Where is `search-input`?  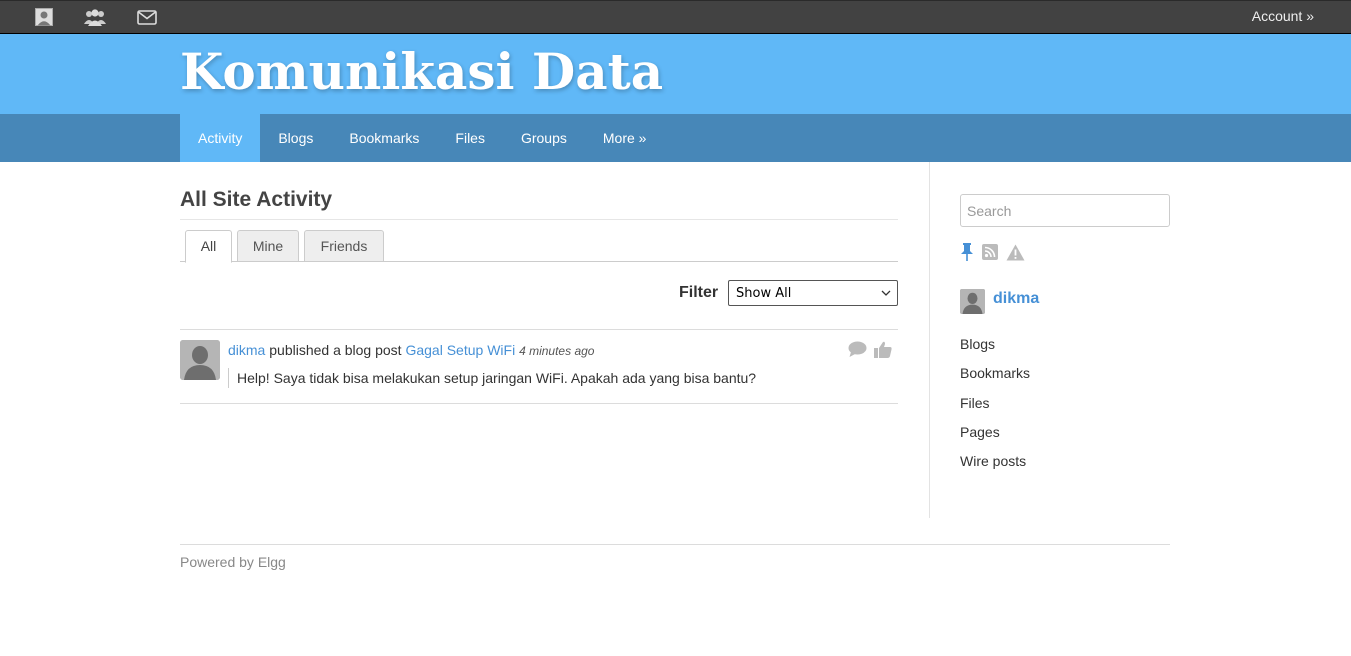 search-input is located at coordinates (1065, 210).